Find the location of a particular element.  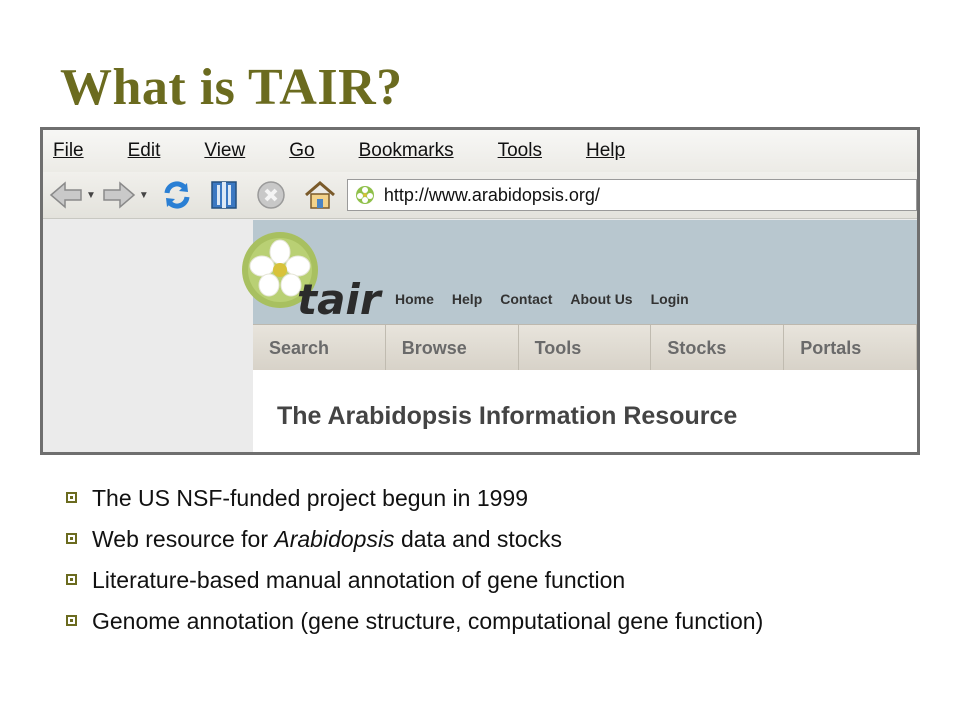

menu-edit: Edit is located at coordinates (155, 151).